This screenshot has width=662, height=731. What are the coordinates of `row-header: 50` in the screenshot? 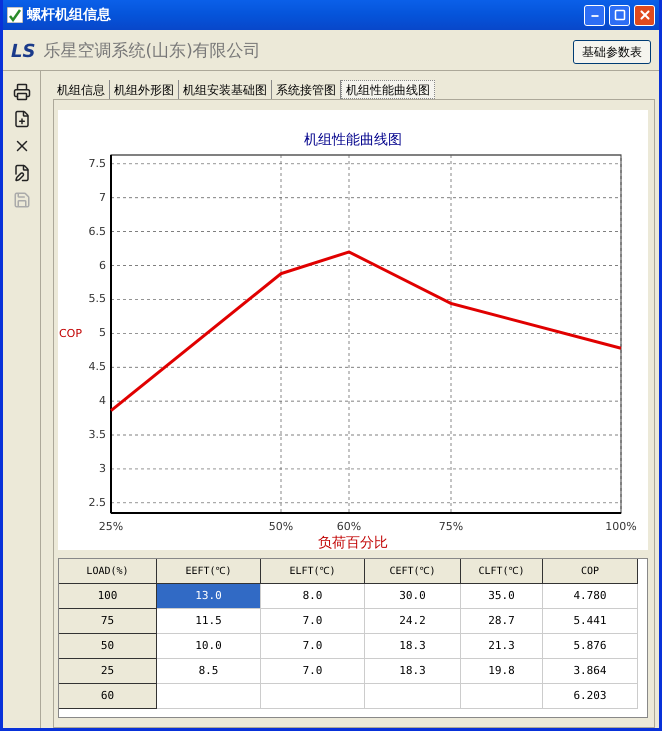 It's located at (108, 646).